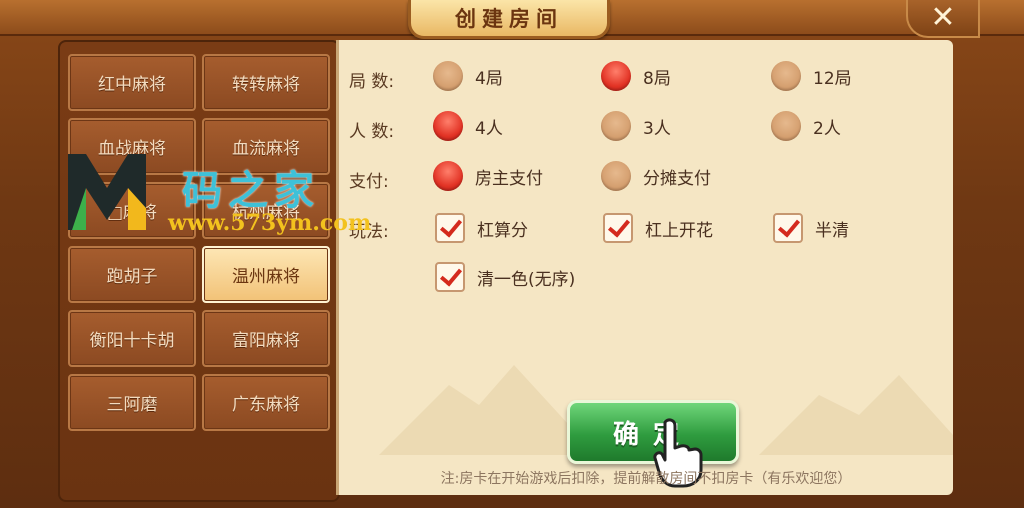 Image resolution: width=1024 pixels, height=508 pixels. What do you see at coordinates (132, 82) in the screenshot?
I see `game-item-hongzhong: 红中麻将` at bounding box center [132, 82].